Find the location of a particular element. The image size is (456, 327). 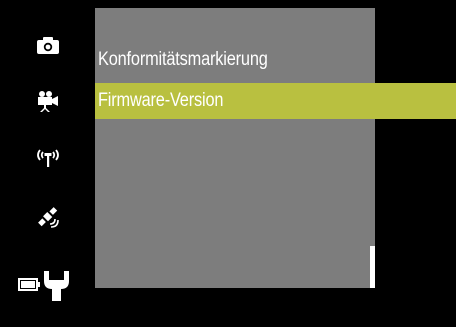

wrench-icon is located at coordinates (56, 286).